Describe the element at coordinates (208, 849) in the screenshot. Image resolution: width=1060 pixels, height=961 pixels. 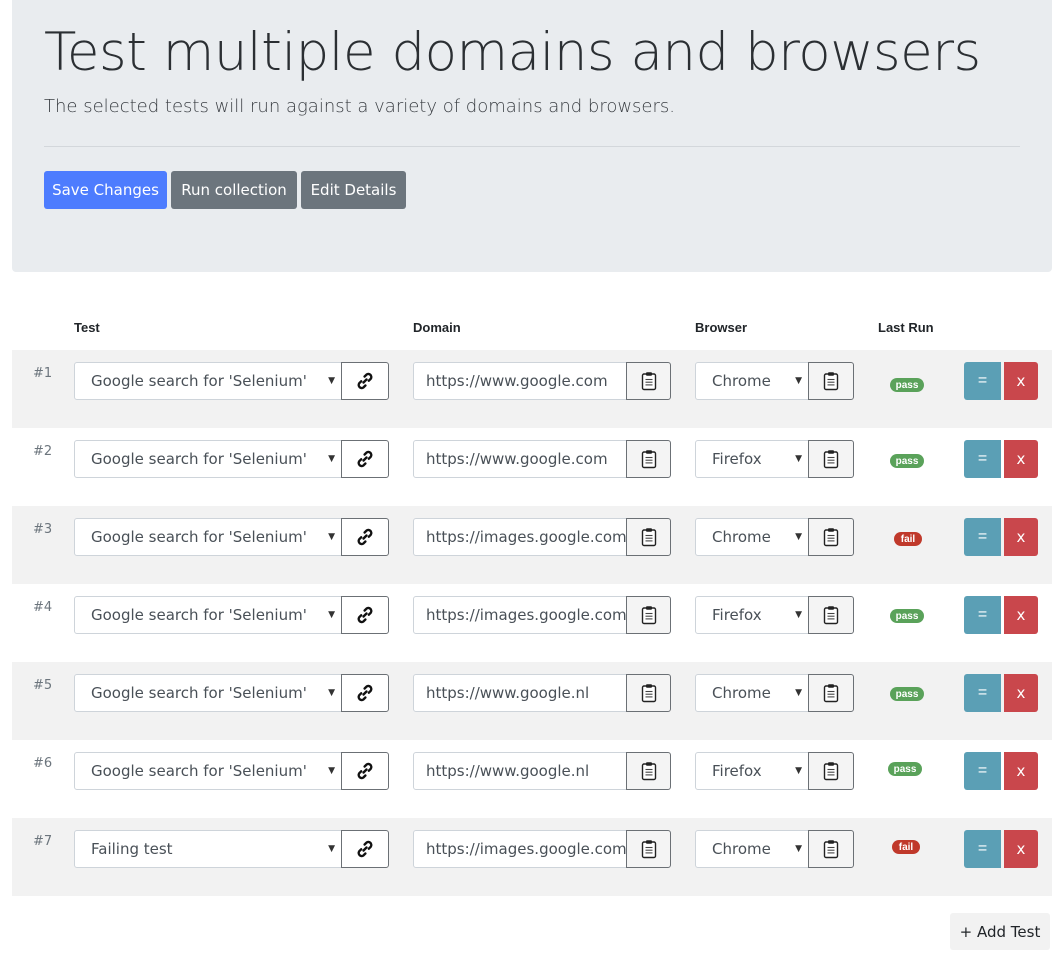
I see `test-select: Failing test ▼` at that location.